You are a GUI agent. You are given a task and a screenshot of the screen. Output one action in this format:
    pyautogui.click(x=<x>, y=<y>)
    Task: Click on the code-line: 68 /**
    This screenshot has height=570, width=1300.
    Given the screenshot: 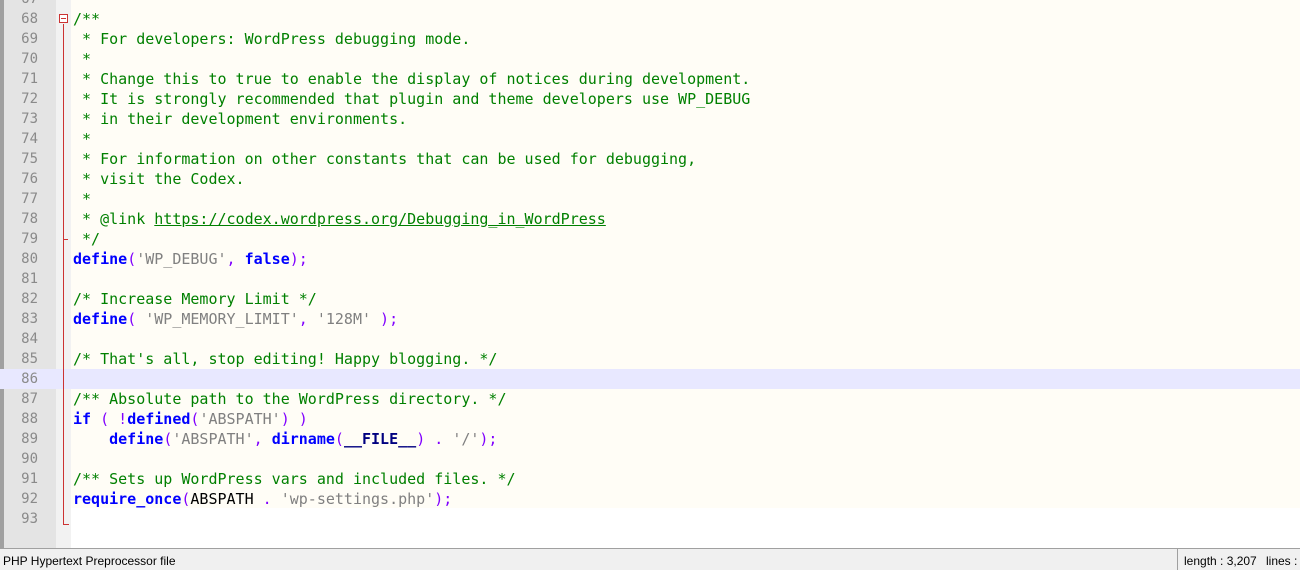 What is the action you would take?
    pyautogui.click(x=650, y=19)
    